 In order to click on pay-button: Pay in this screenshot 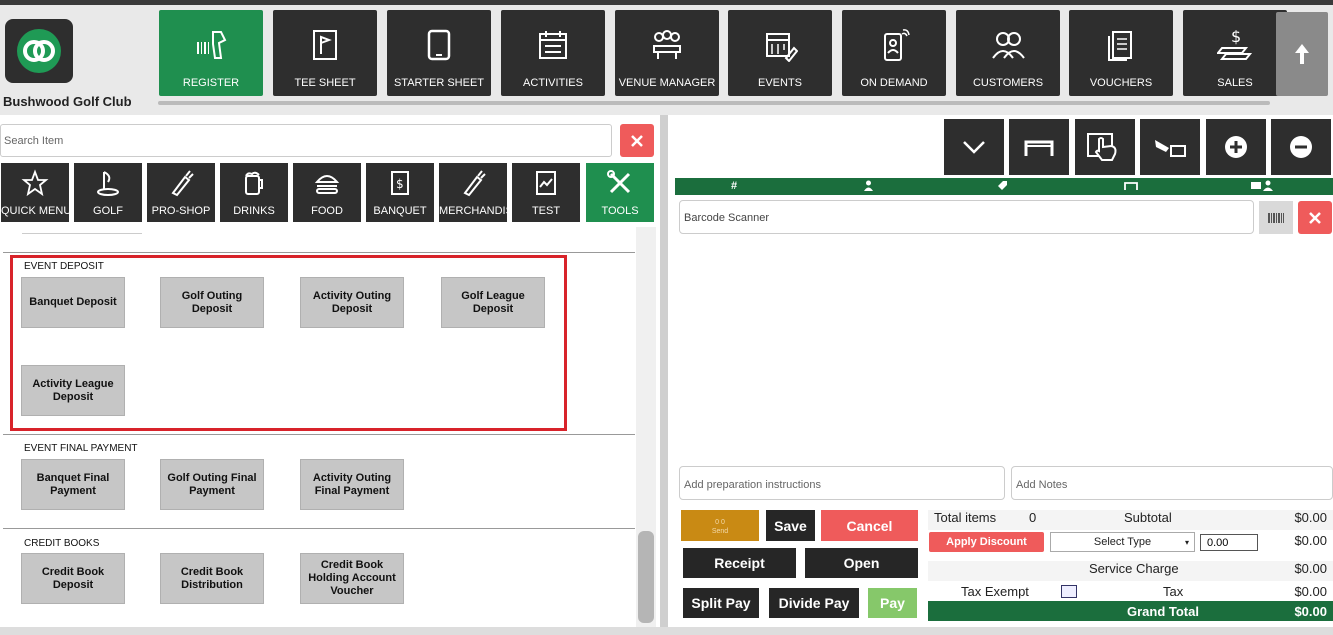, I will do `click(892, 603)`.